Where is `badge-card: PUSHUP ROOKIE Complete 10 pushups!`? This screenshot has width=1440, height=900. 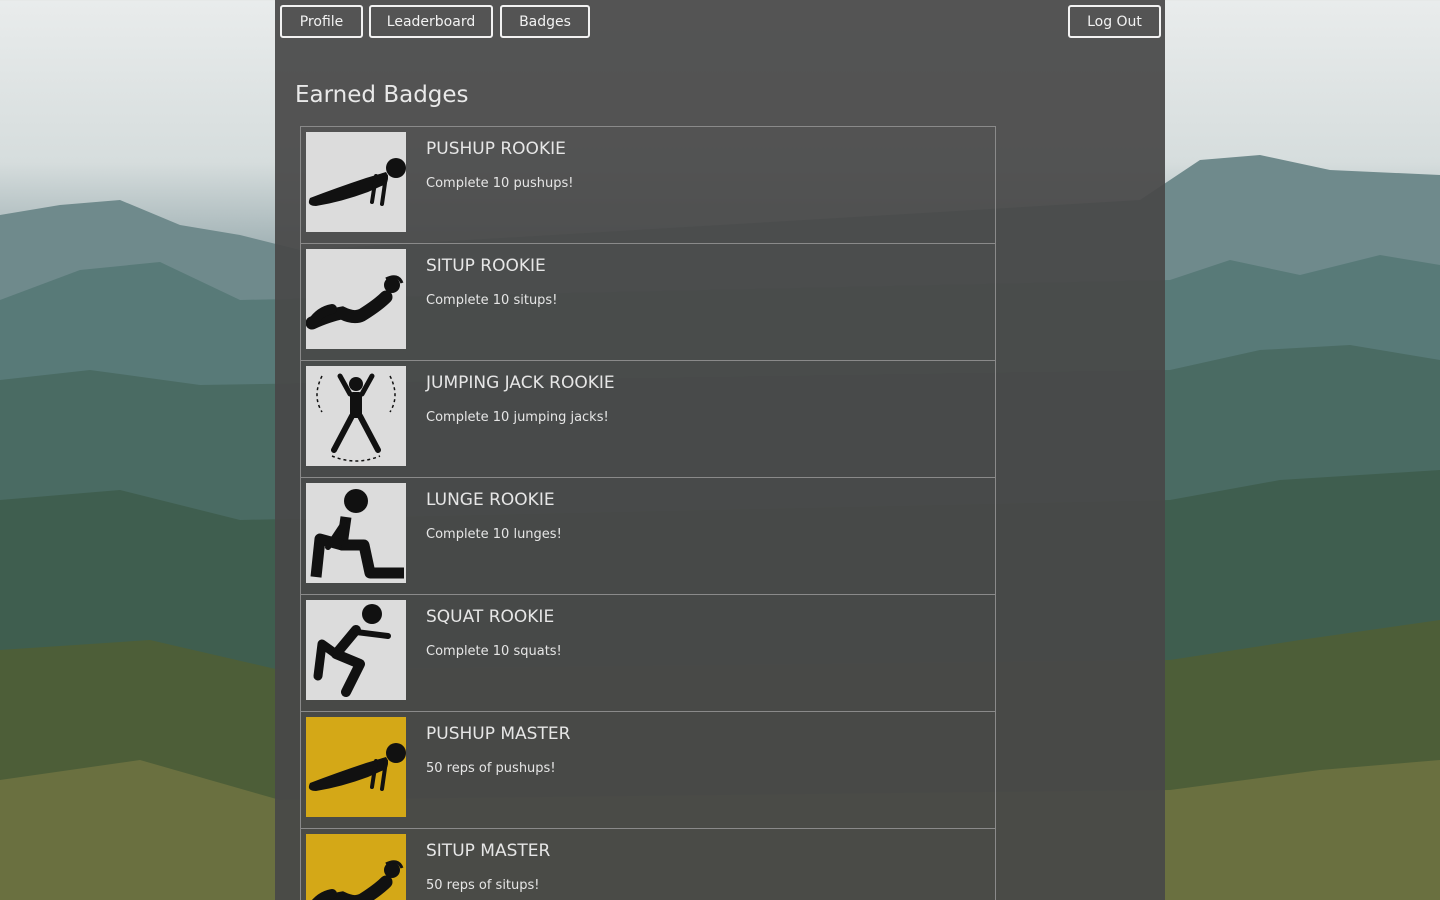 badge-card: PUSHUP ROOKIE Complete 10 pushups! is located at coordinates (648, 184).